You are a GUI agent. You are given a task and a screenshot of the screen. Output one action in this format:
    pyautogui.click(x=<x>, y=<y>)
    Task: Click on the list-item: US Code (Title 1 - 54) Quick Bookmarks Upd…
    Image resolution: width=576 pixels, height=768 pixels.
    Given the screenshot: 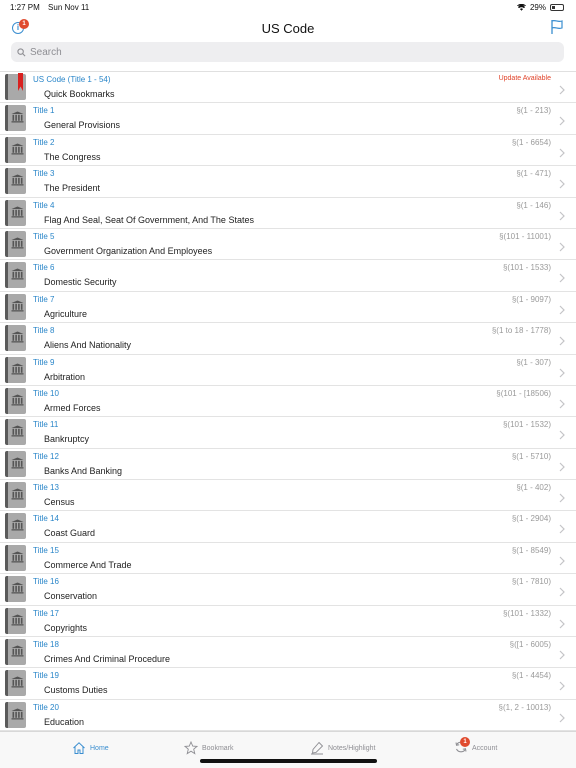 What is the action you would take?
    pyautogui.click(x=288, y=88)
    